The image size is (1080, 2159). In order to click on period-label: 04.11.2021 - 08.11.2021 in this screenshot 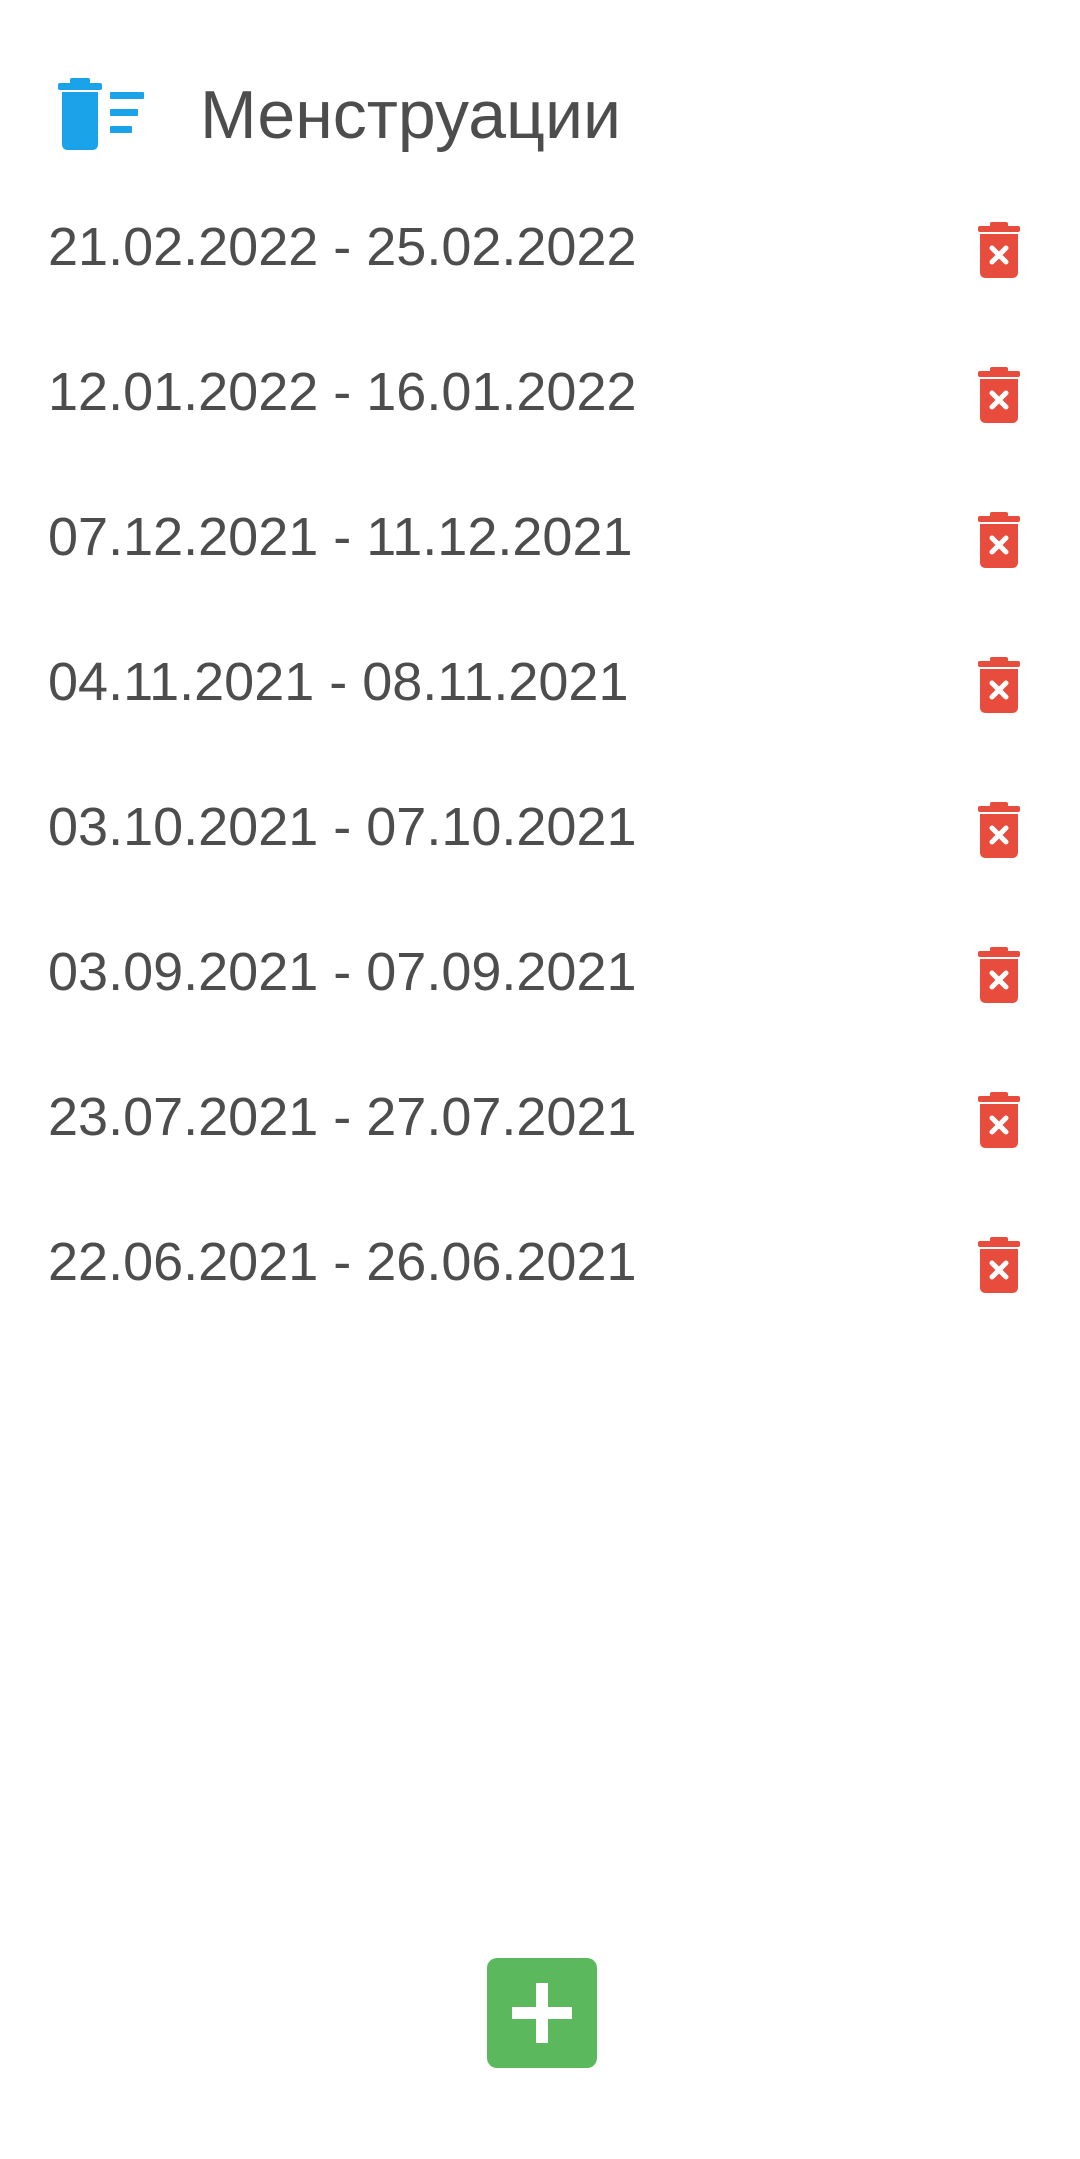, I will do `click(338, 682)`.